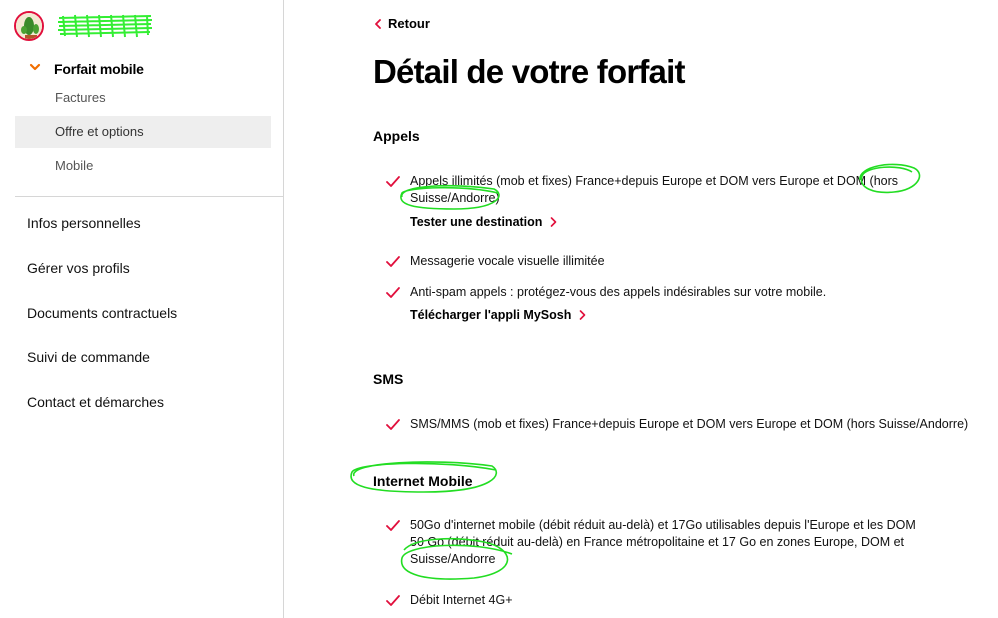 Image resolution: width=998 pixels, height=618 pixels. I want to click on sidebar-item-infos-personnelles: Infos personnelles, so click(84, 223).